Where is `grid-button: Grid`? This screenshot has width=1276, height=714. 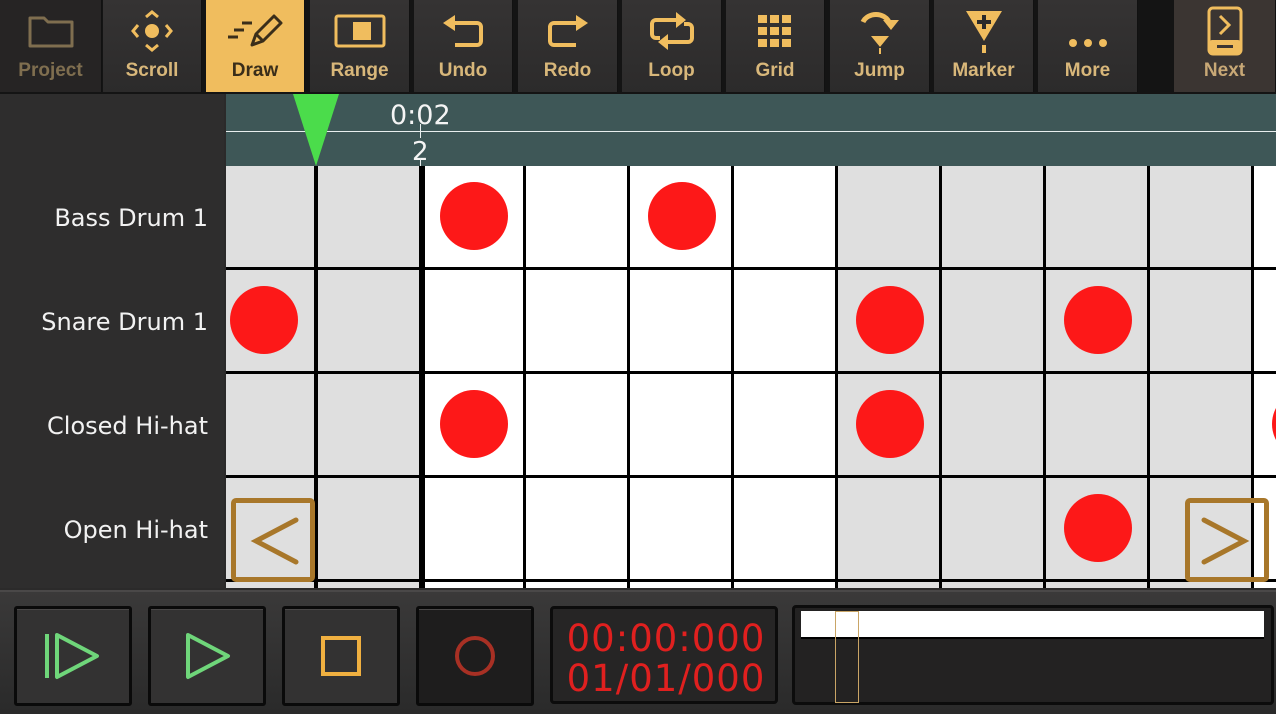
grid-button: Grid is located at coordinates (775, 46).